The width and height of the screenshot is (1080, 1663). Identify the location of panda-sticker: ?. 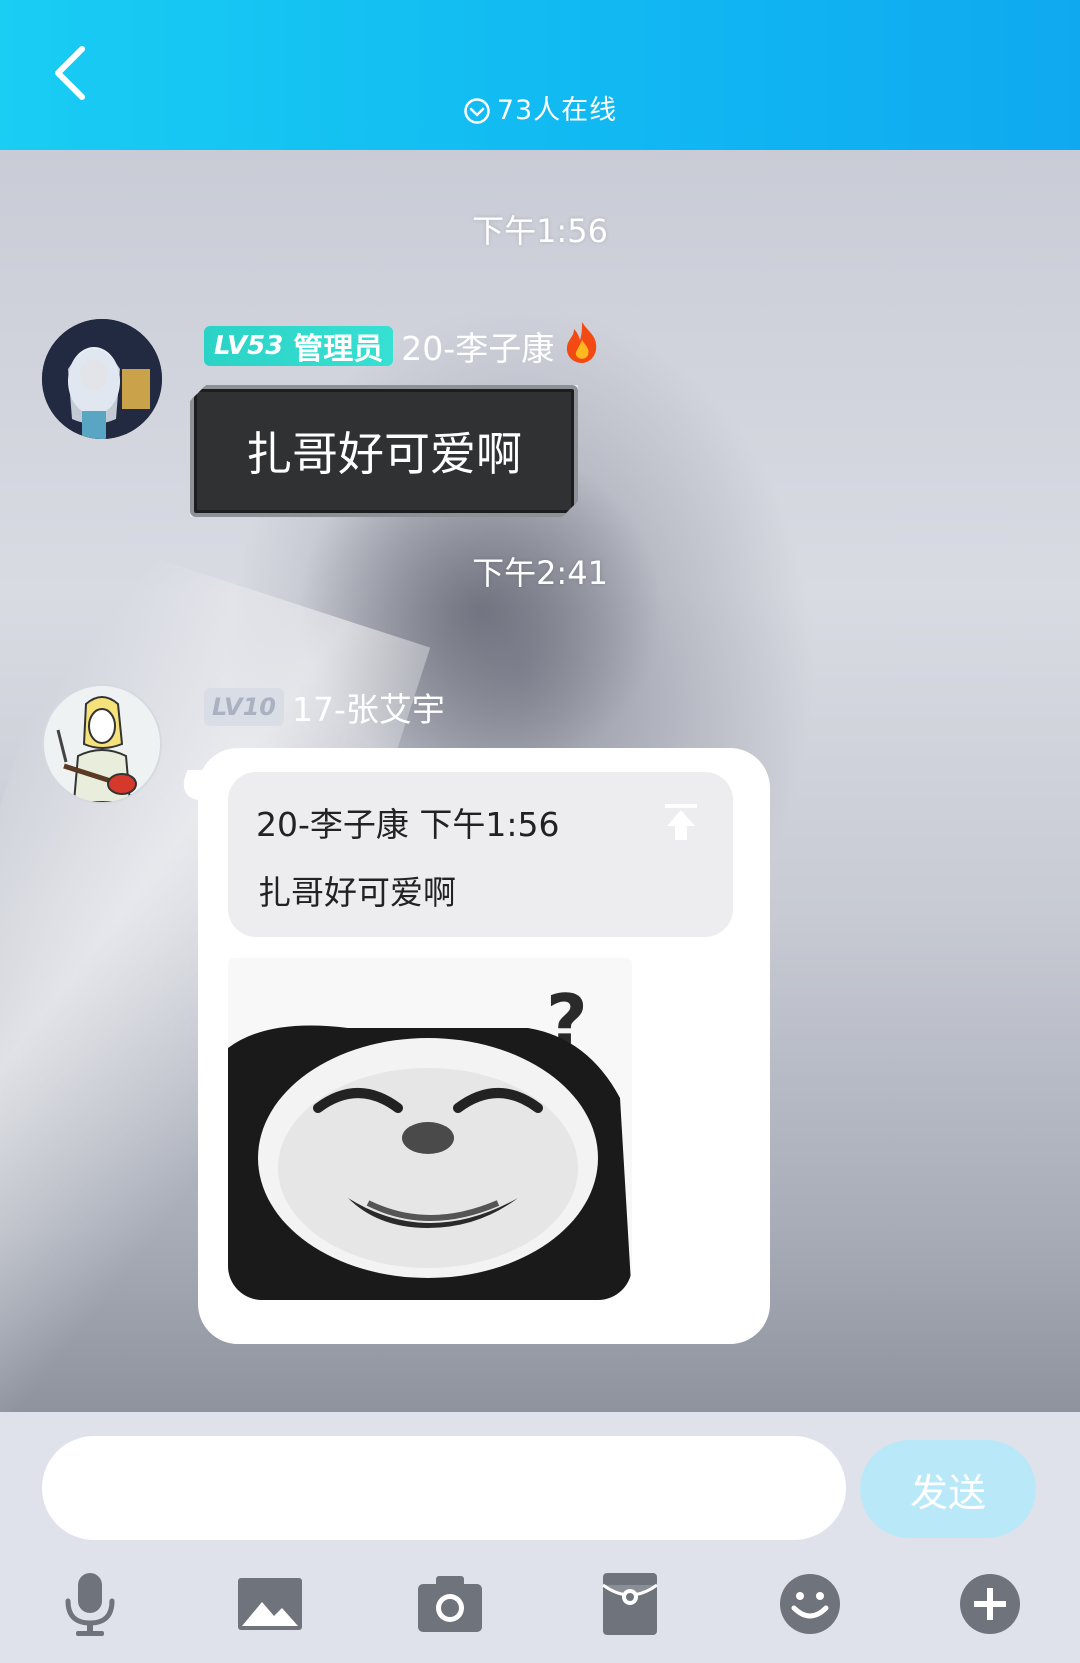
(430, 1129).